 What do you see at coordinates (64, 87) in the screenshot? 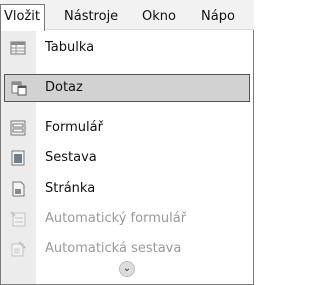
I see `menu-item-label: Dotaz` at bounding box center [64, 87].